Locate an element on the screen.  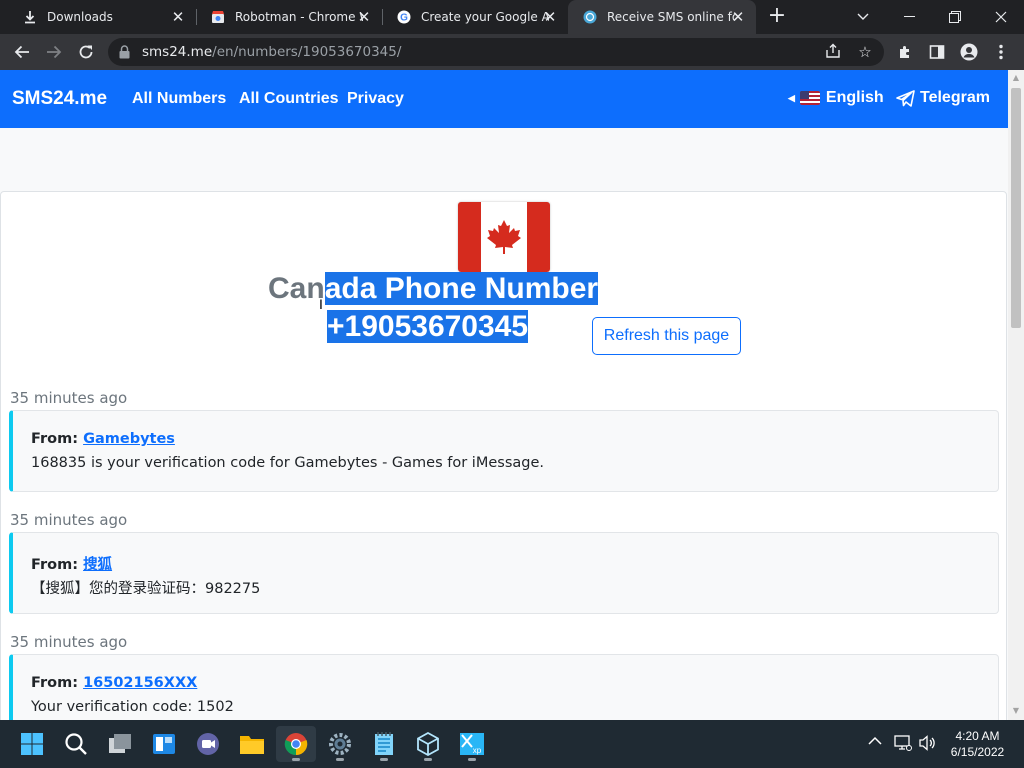
back-button is located at coordinates (22, 52).